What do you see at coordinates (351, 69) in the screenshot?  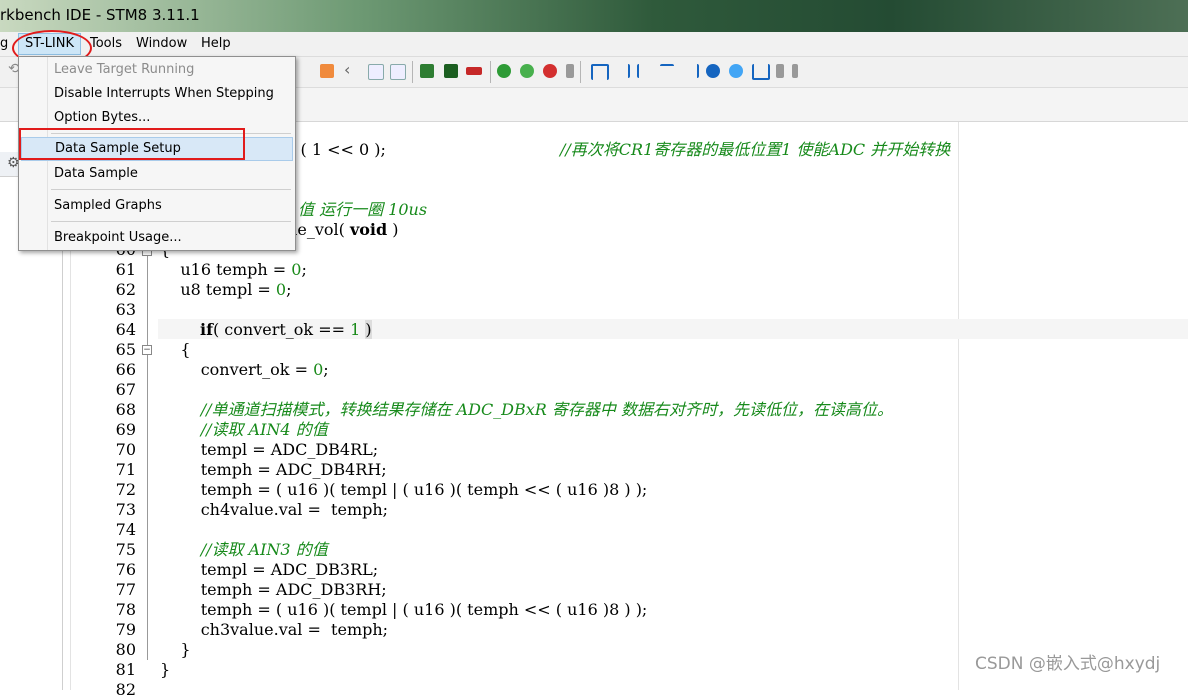 I see `chevron-left-icon: ‹` at bounding box center [351, 69].